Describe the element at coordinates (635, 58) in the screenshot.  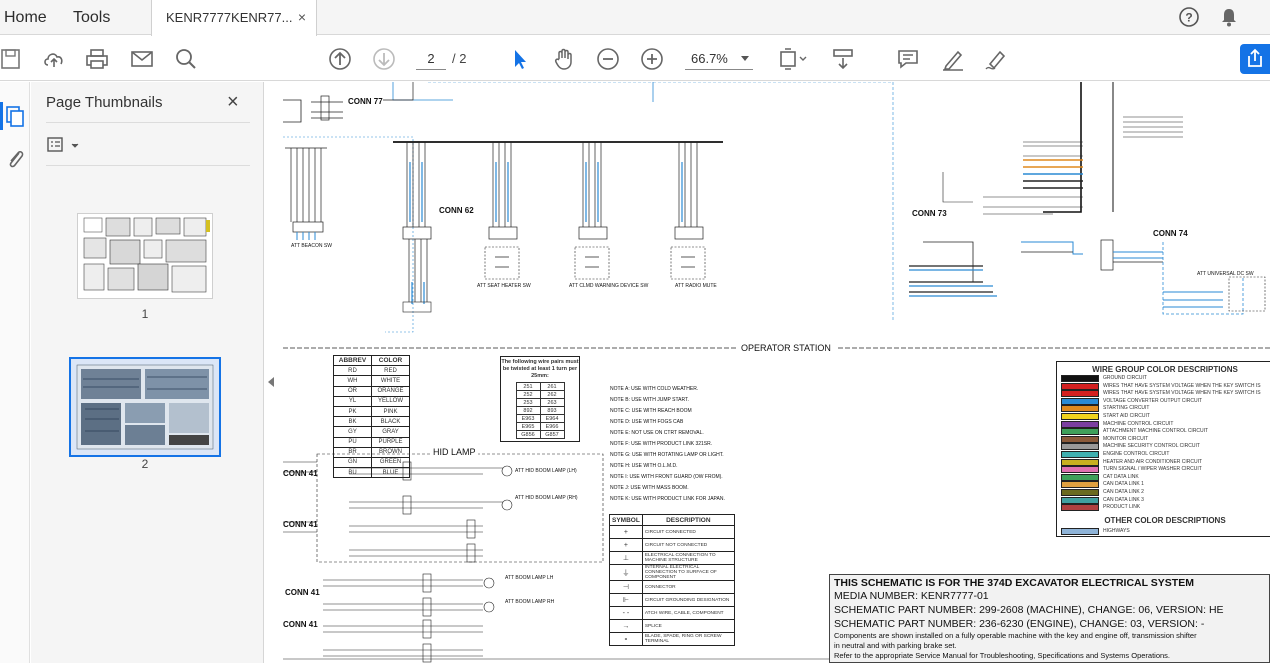
I see `toolbar: 2 / 2 66.7%` at that location.